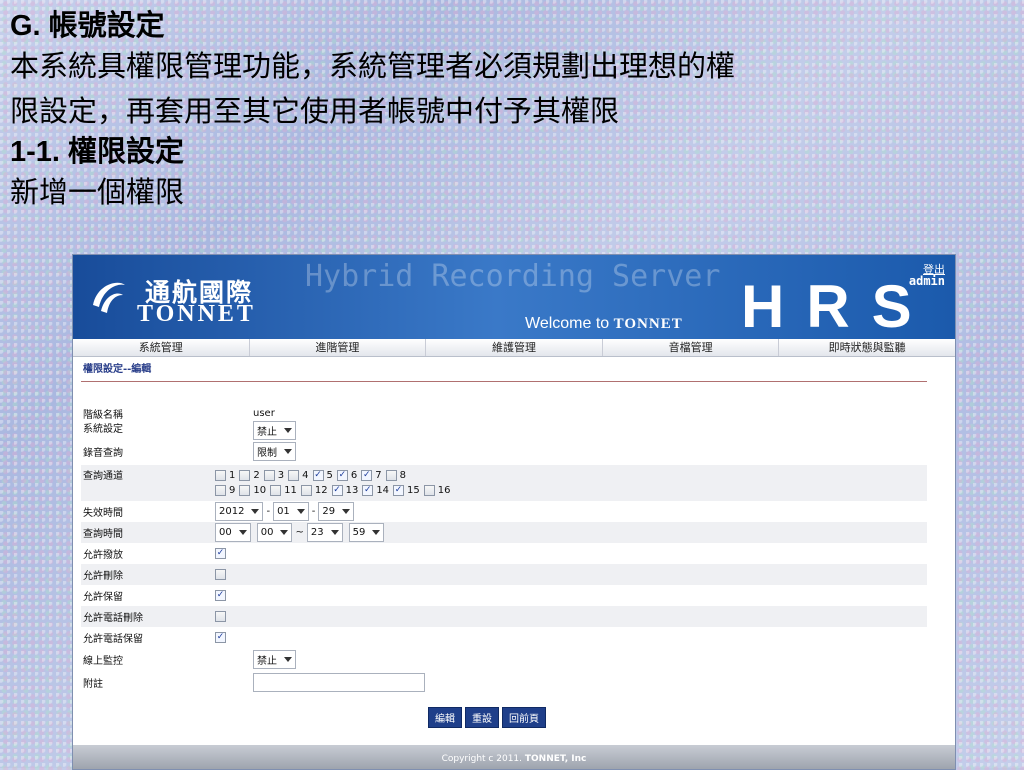 The image size is (1024, 770). I want to click on query-time-row: 查詢時間 00 00 ~ 23 59, so click(504, 532).